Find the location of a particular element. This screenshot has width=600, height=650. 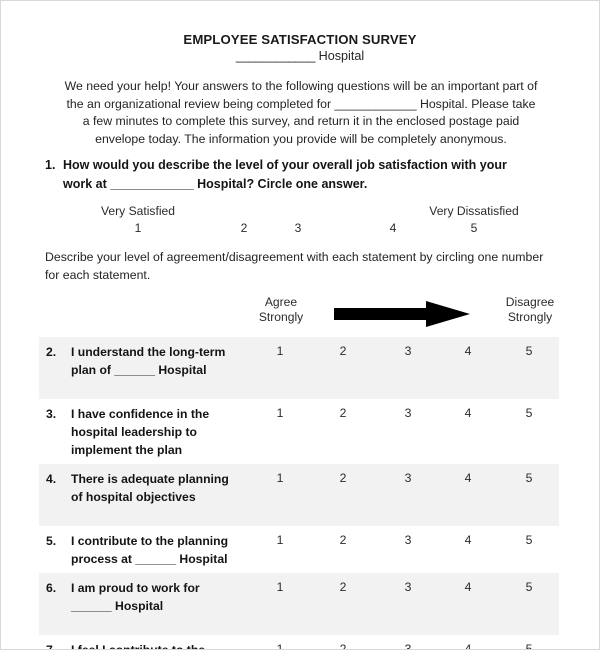

scale-label-very-dissatisfied: Very Dissatisfied is located at coordinates (474, 211).